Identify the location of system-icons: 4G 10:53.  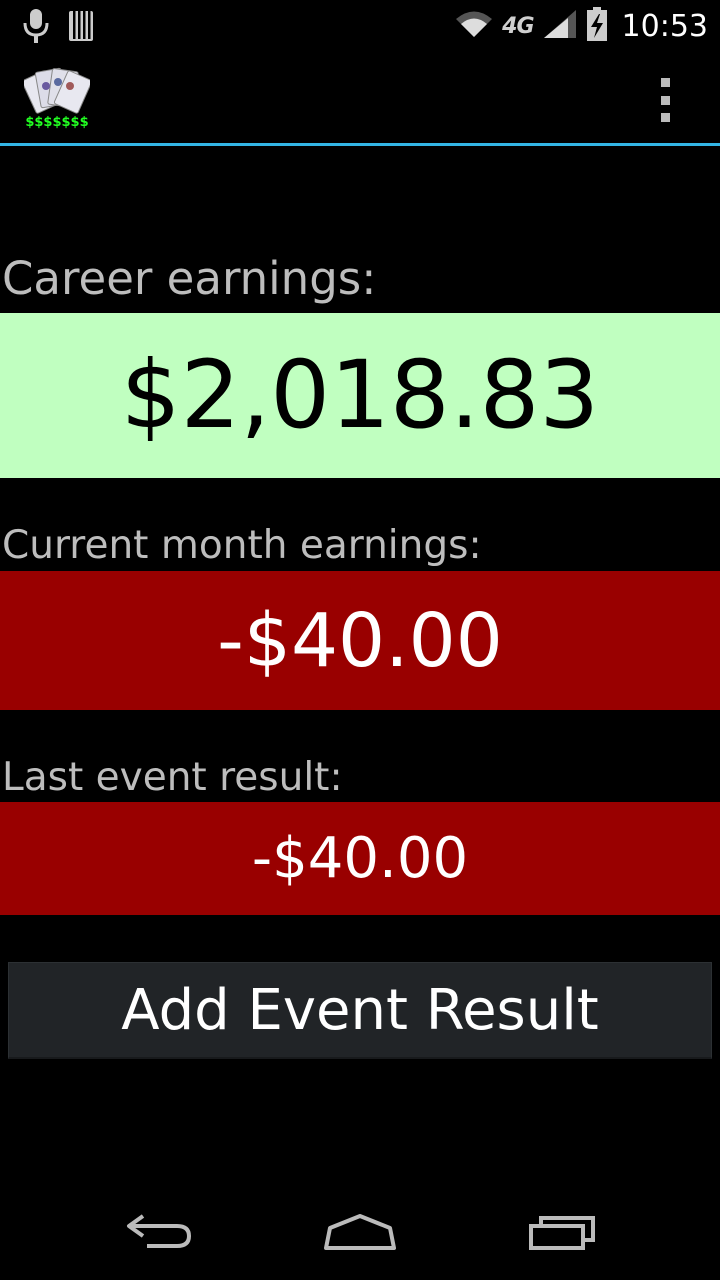
(581, 26).